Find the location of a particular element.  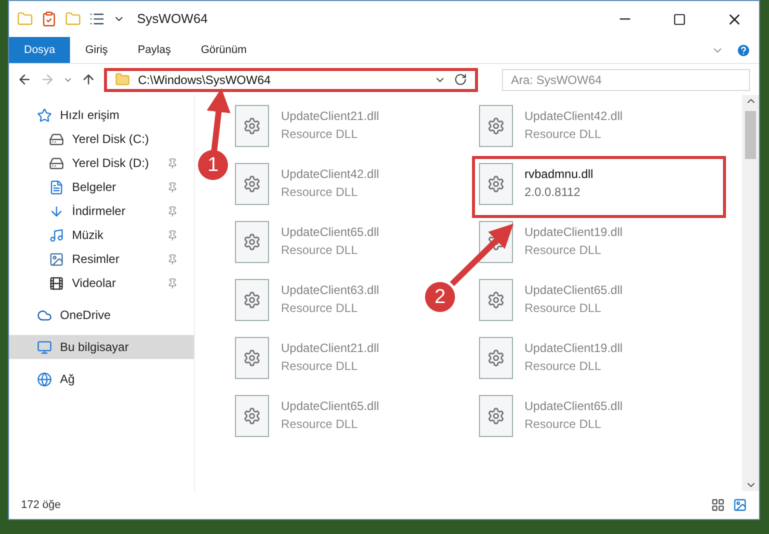

file-item: UpdateClient63.dll Resource DLL is located at coordinates (307, 303).